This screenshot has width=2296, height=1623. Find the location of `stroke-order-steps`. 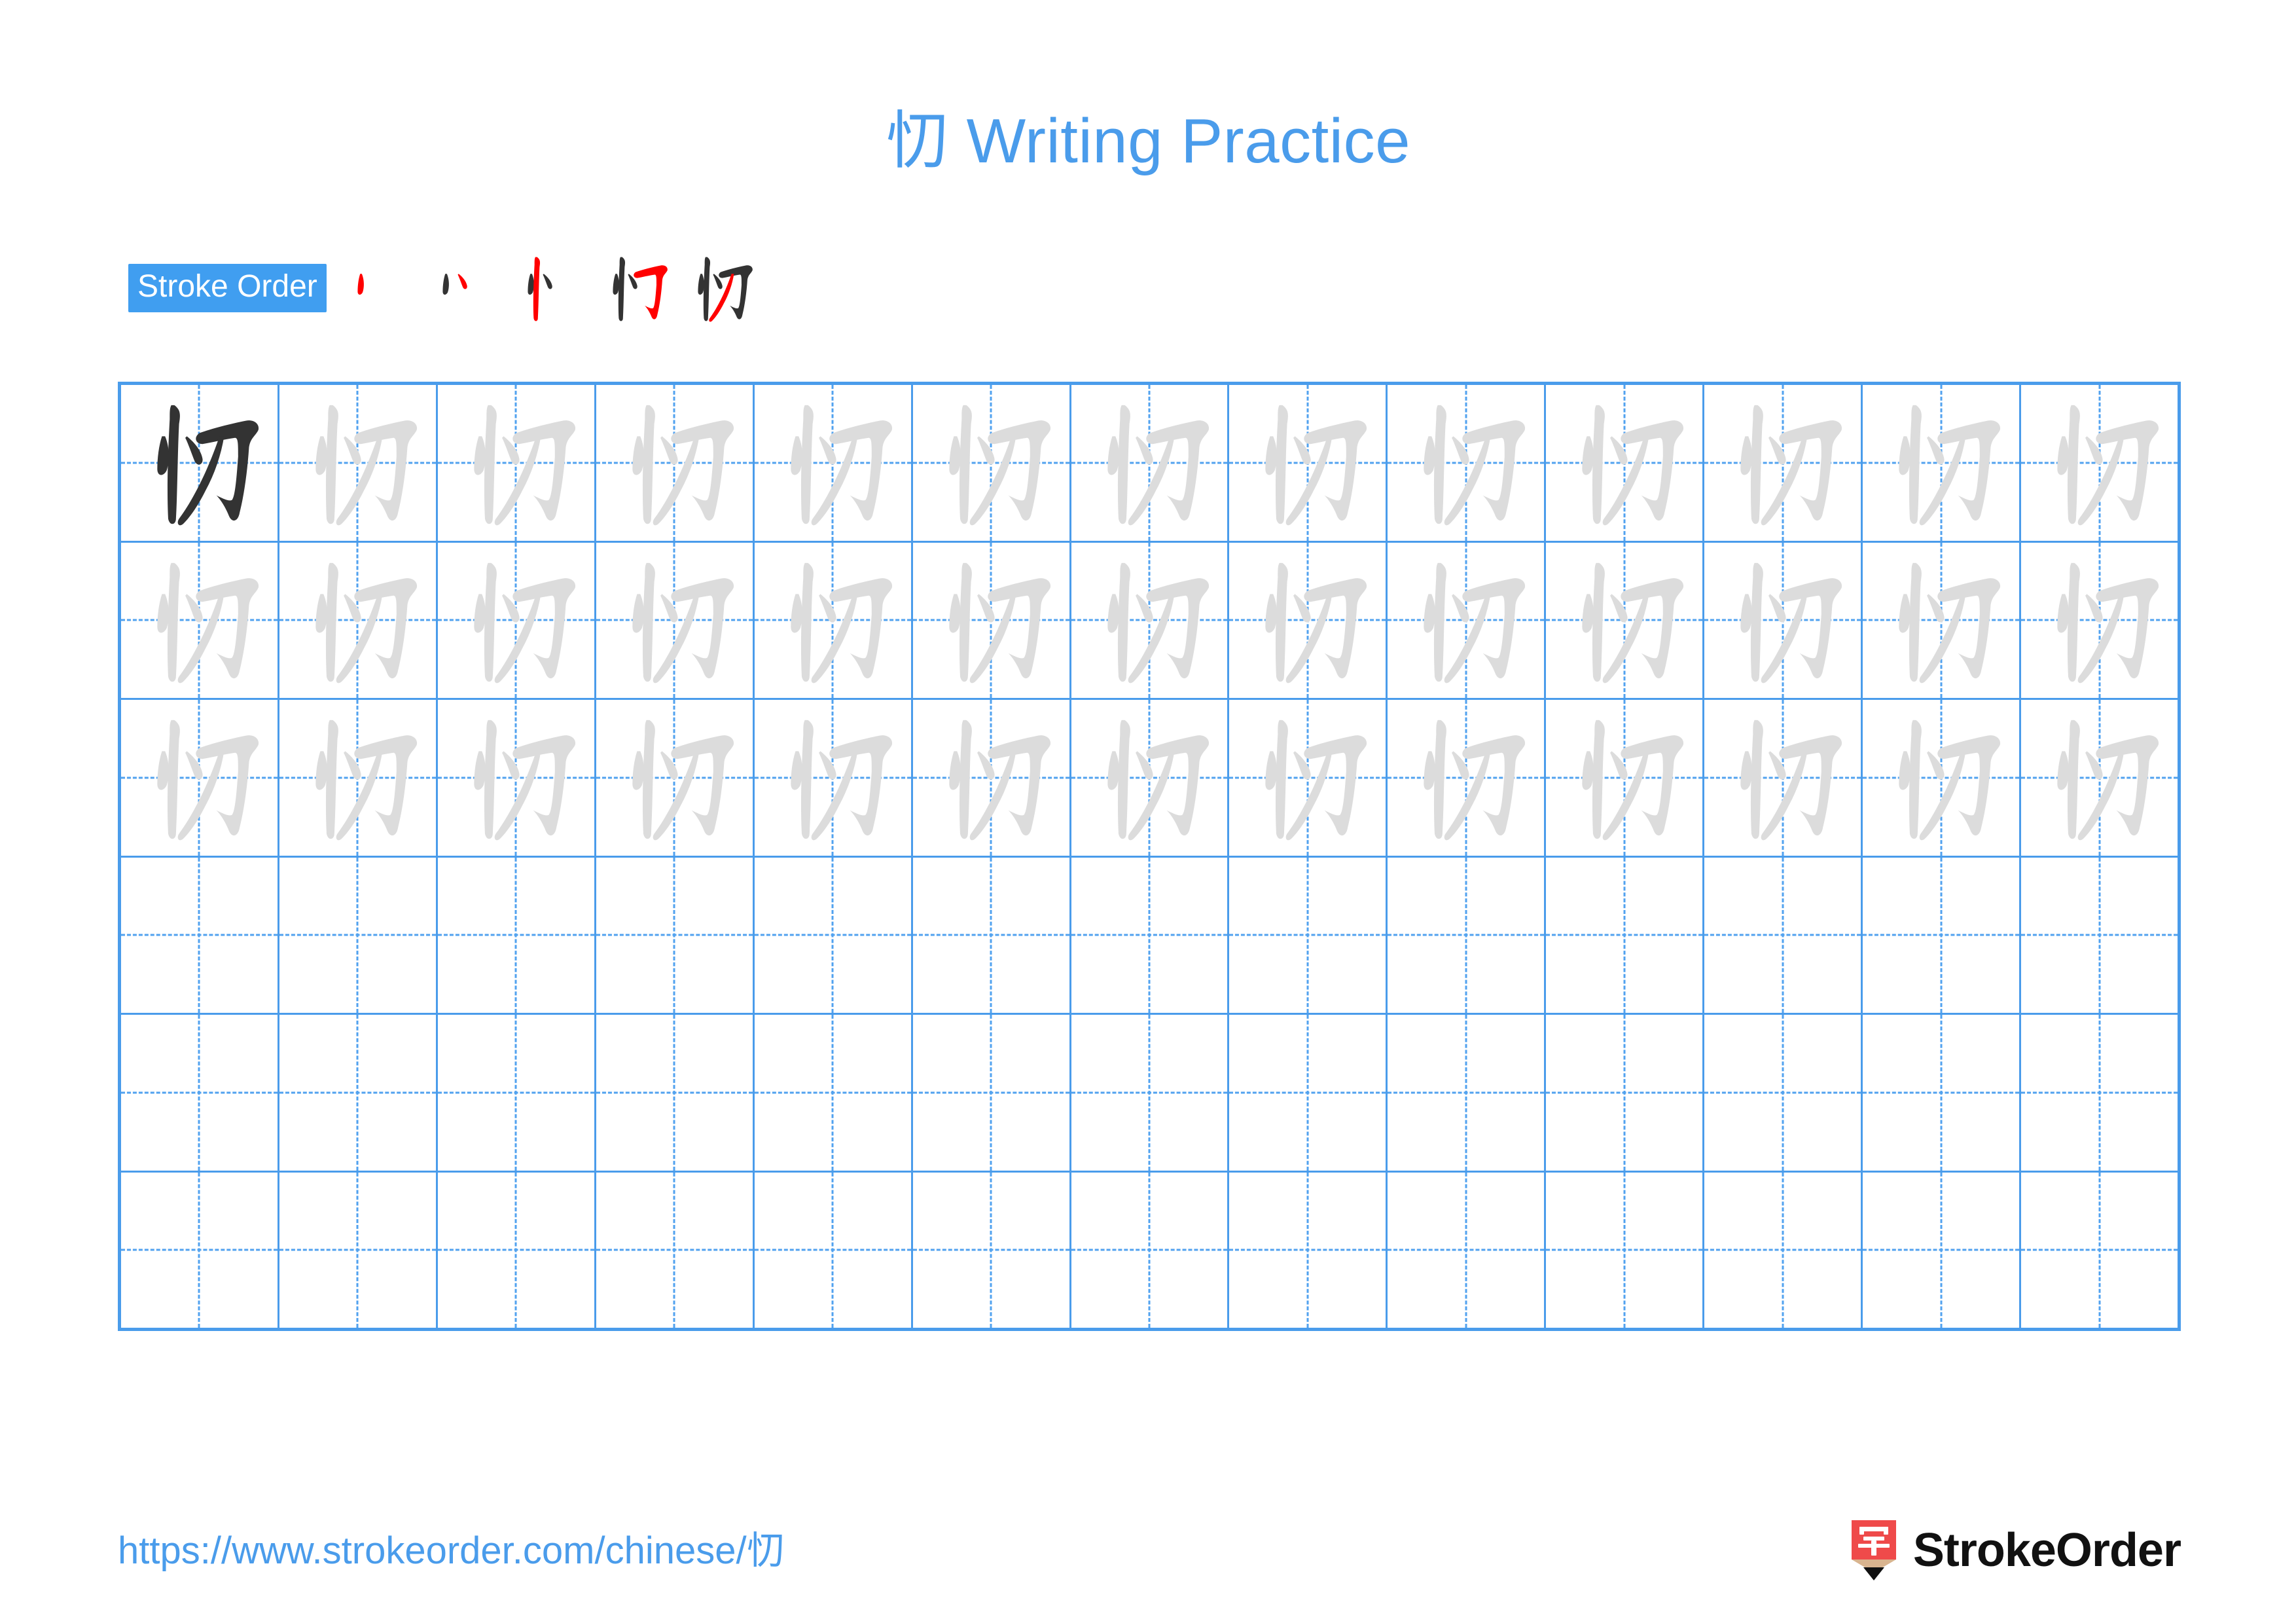

stroke-order-steps is located at coordinates (551, 288).